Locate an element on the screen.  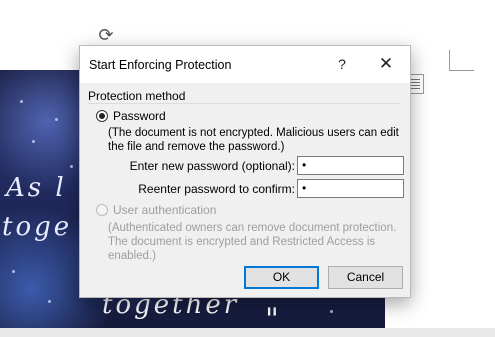
confirm-password-input: • is located at coordinates (350, 188).